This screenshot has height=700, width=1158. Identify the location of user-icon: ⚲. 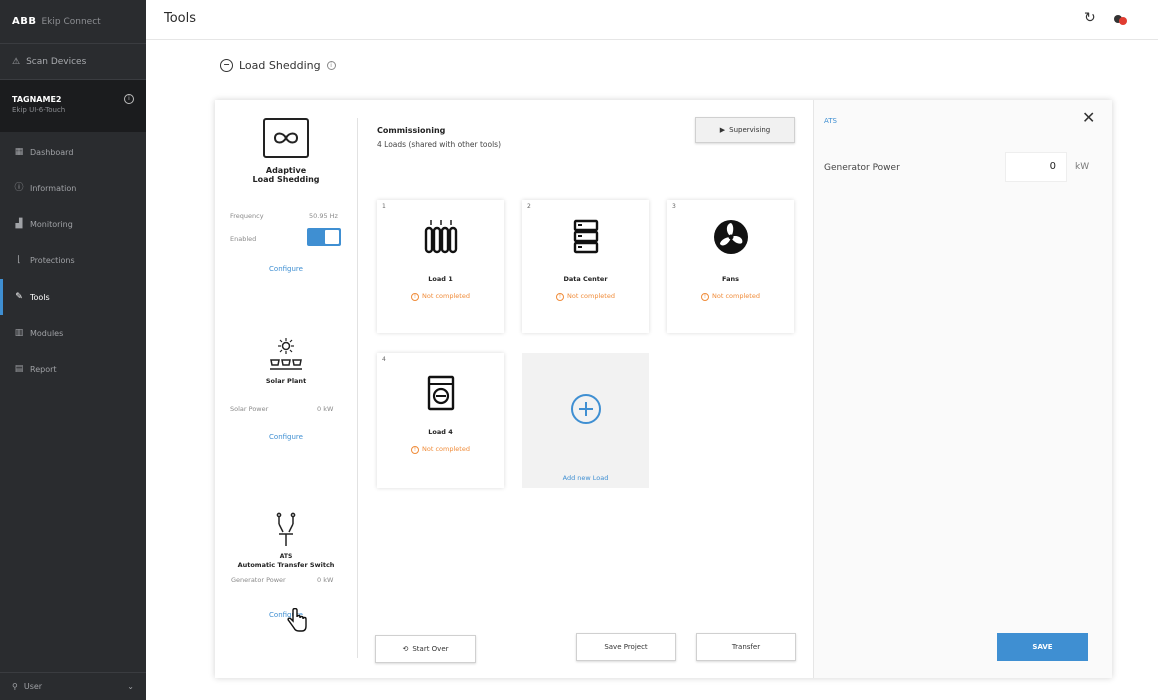
(15, 686).